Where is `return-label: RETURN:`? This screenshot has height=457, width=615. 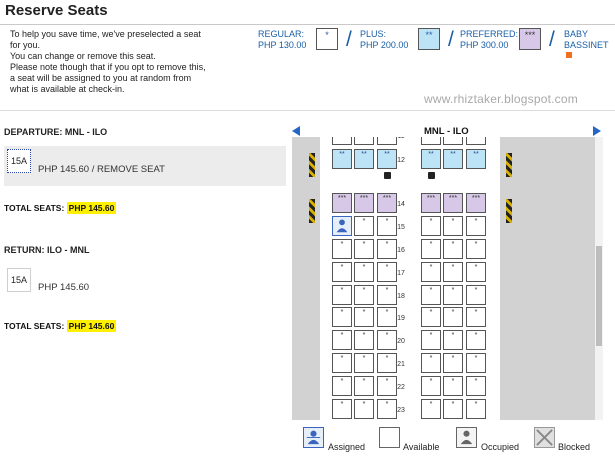
return-label: RETURN: is located at coordinates (24, 250).